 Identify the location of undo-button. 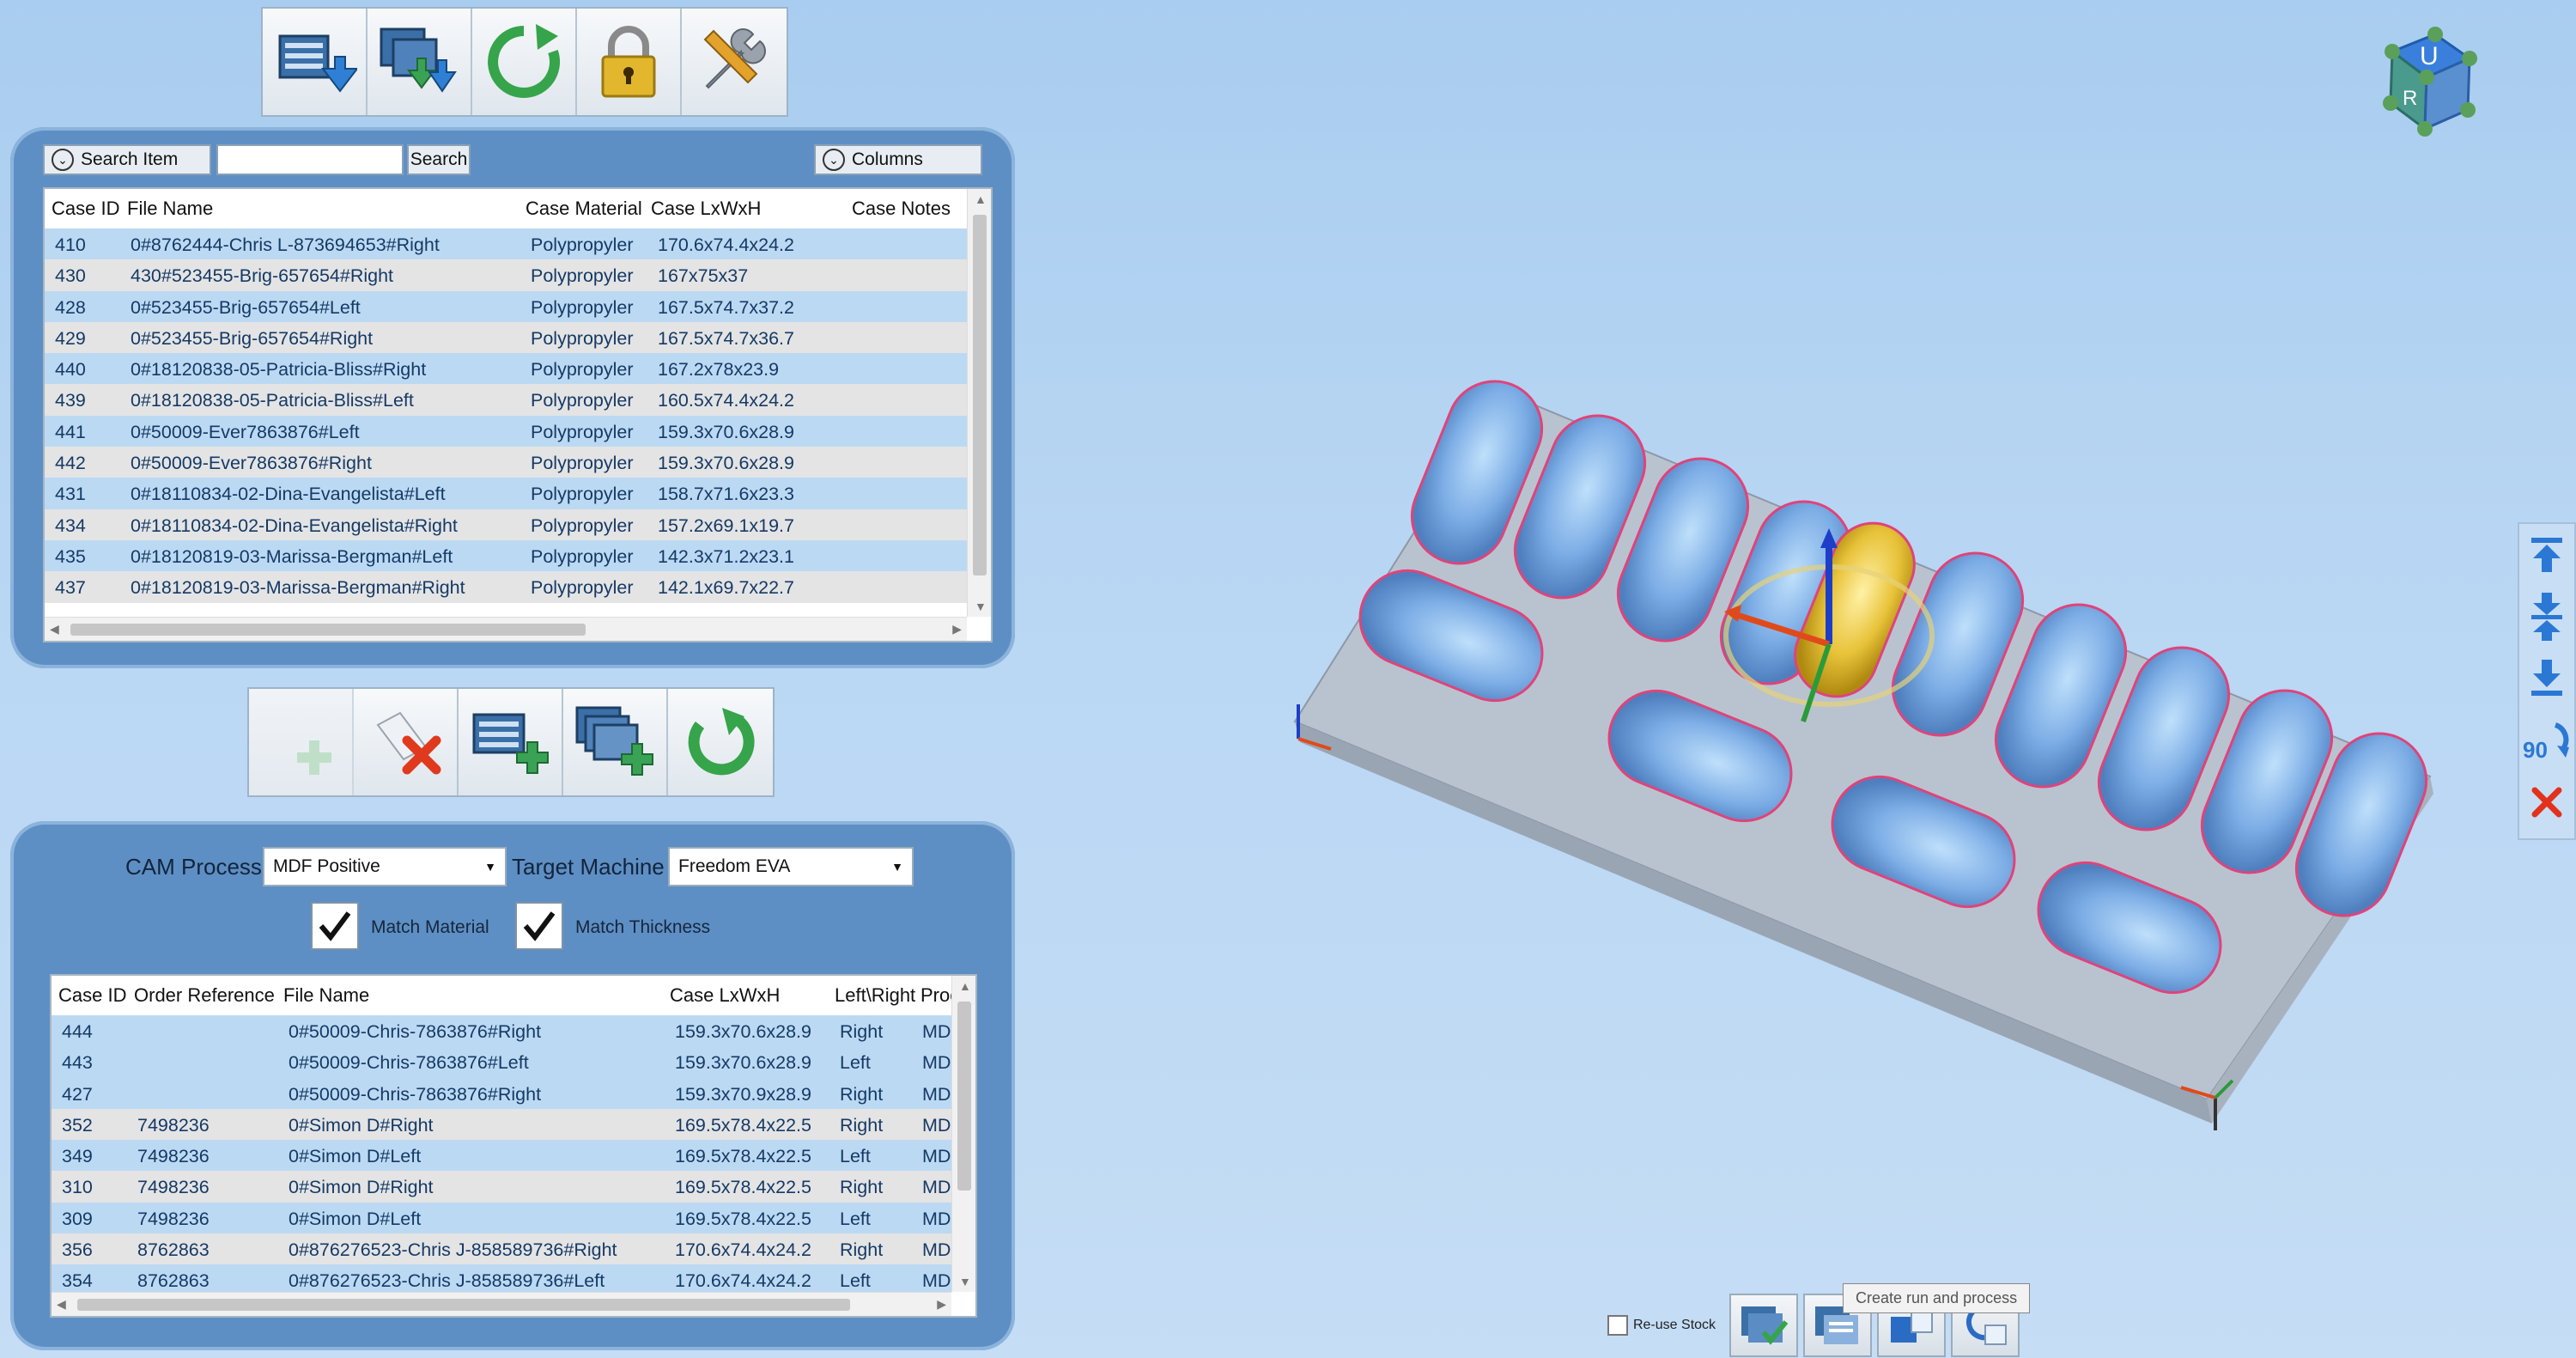
(720, 742).